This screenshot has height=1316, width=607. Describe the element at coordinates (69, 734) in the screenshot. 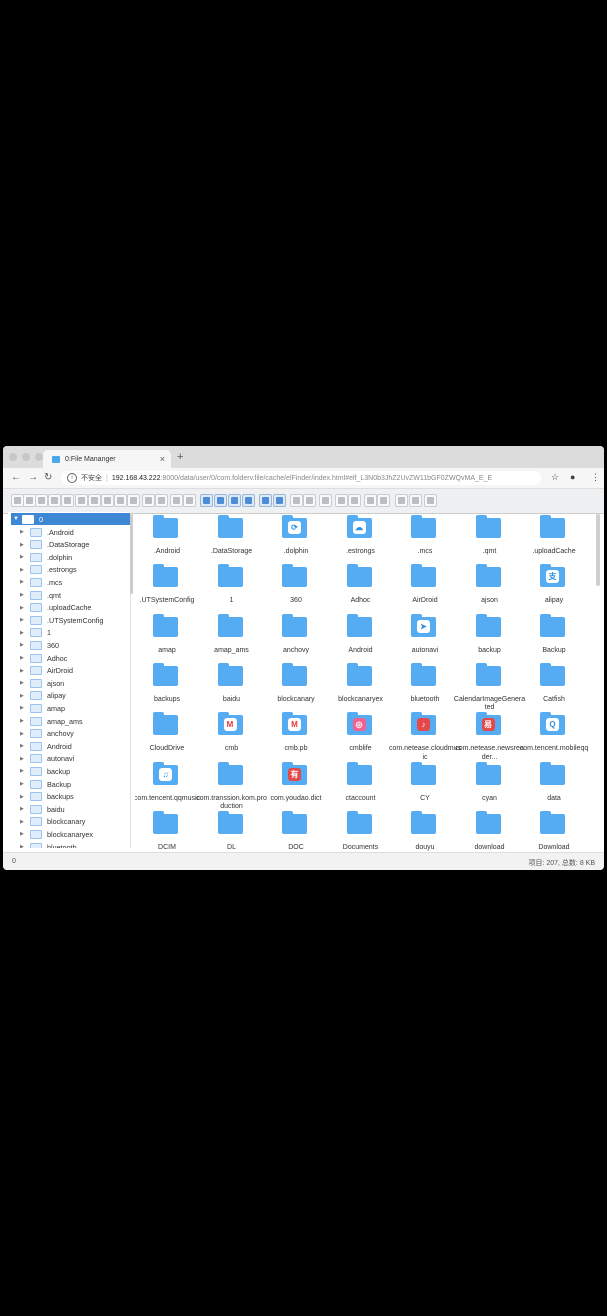

I see `tree-item: ▶ anchovy` at that location.